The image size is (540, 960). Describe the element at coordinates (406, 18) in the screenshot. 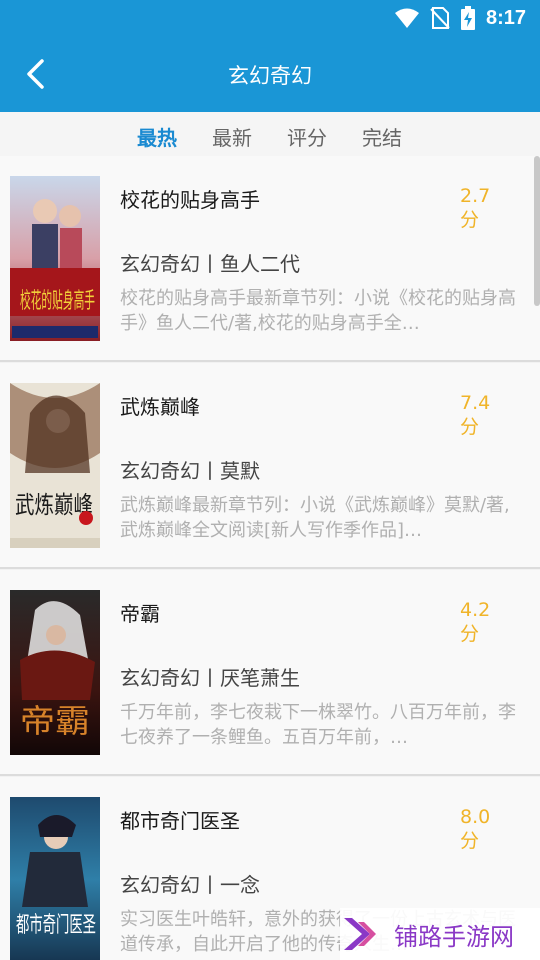

I see `wifi-icon` at that location.